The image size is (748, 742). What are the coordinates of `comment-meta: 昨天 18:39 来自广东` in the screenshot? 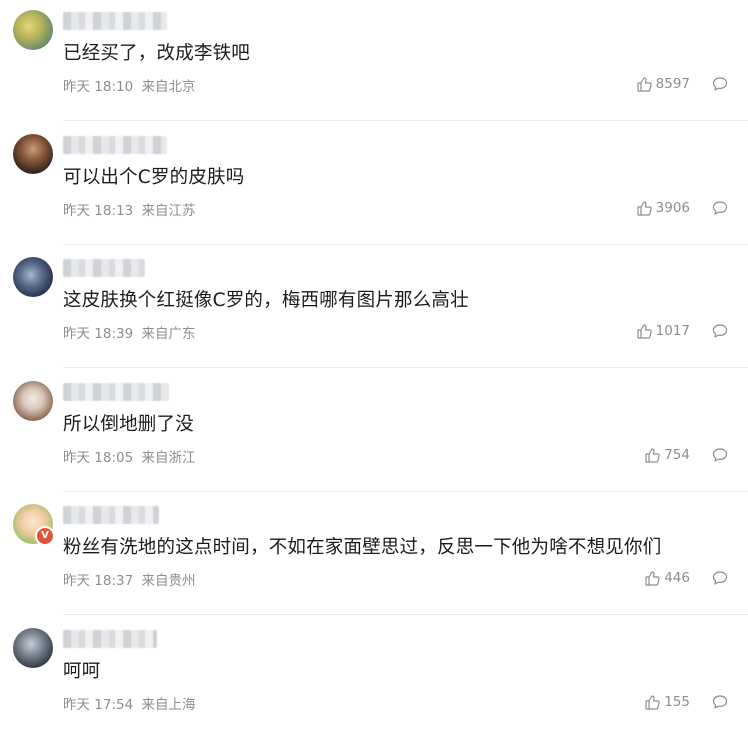 It's located at (129, 332).